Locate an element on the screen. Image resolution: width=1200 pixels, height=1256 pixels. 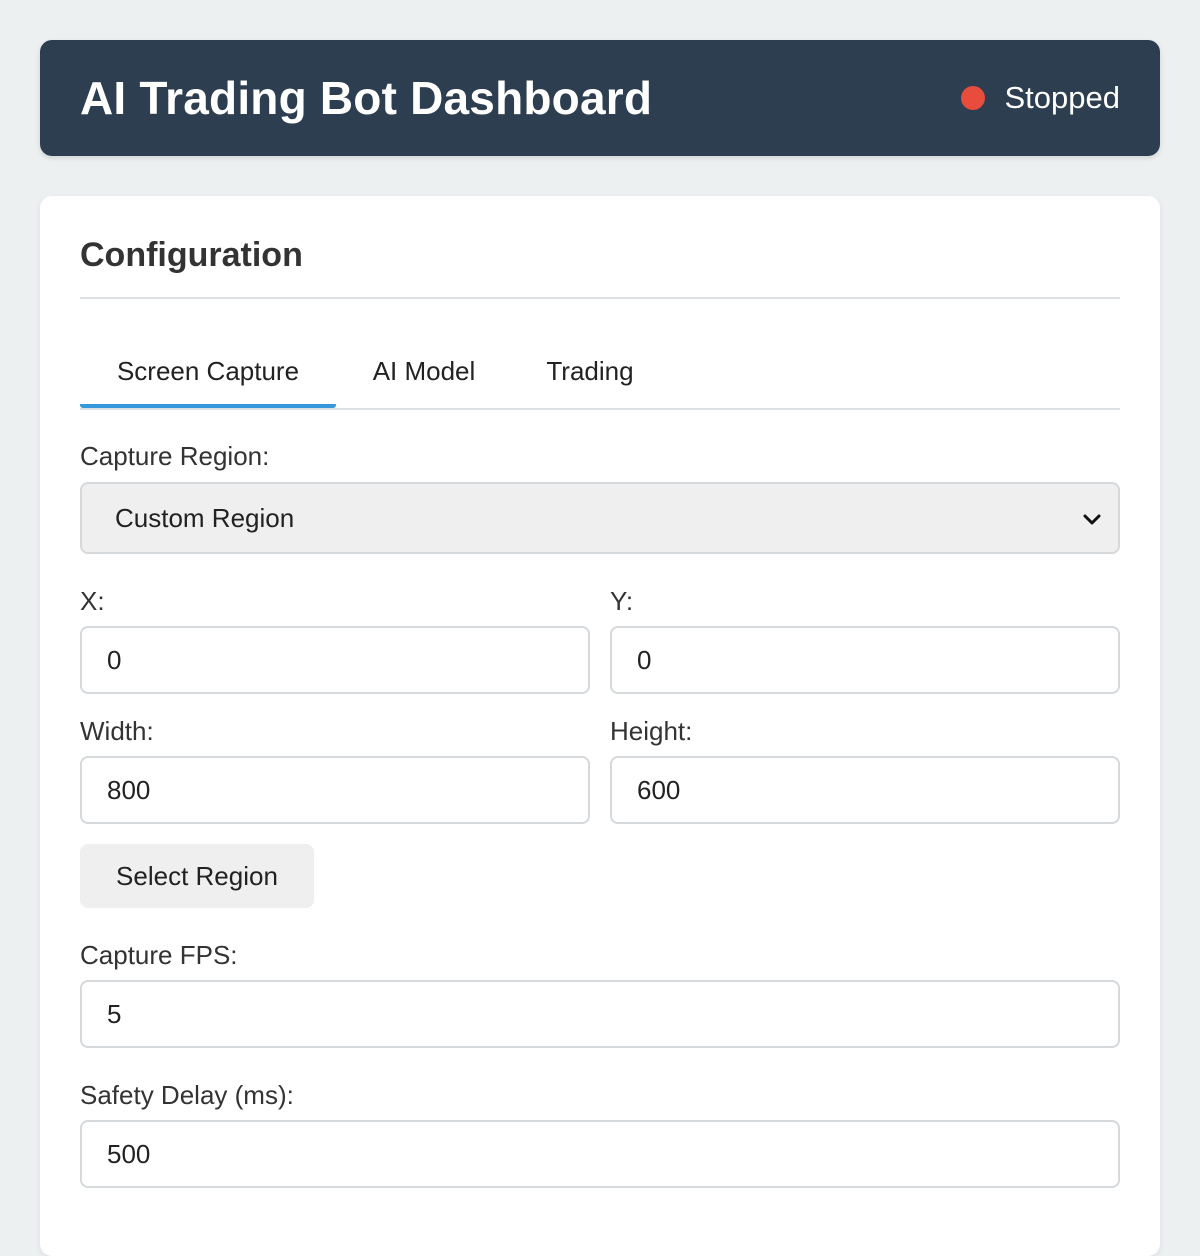
y-value: 0 is located at coordinates (644, 659).